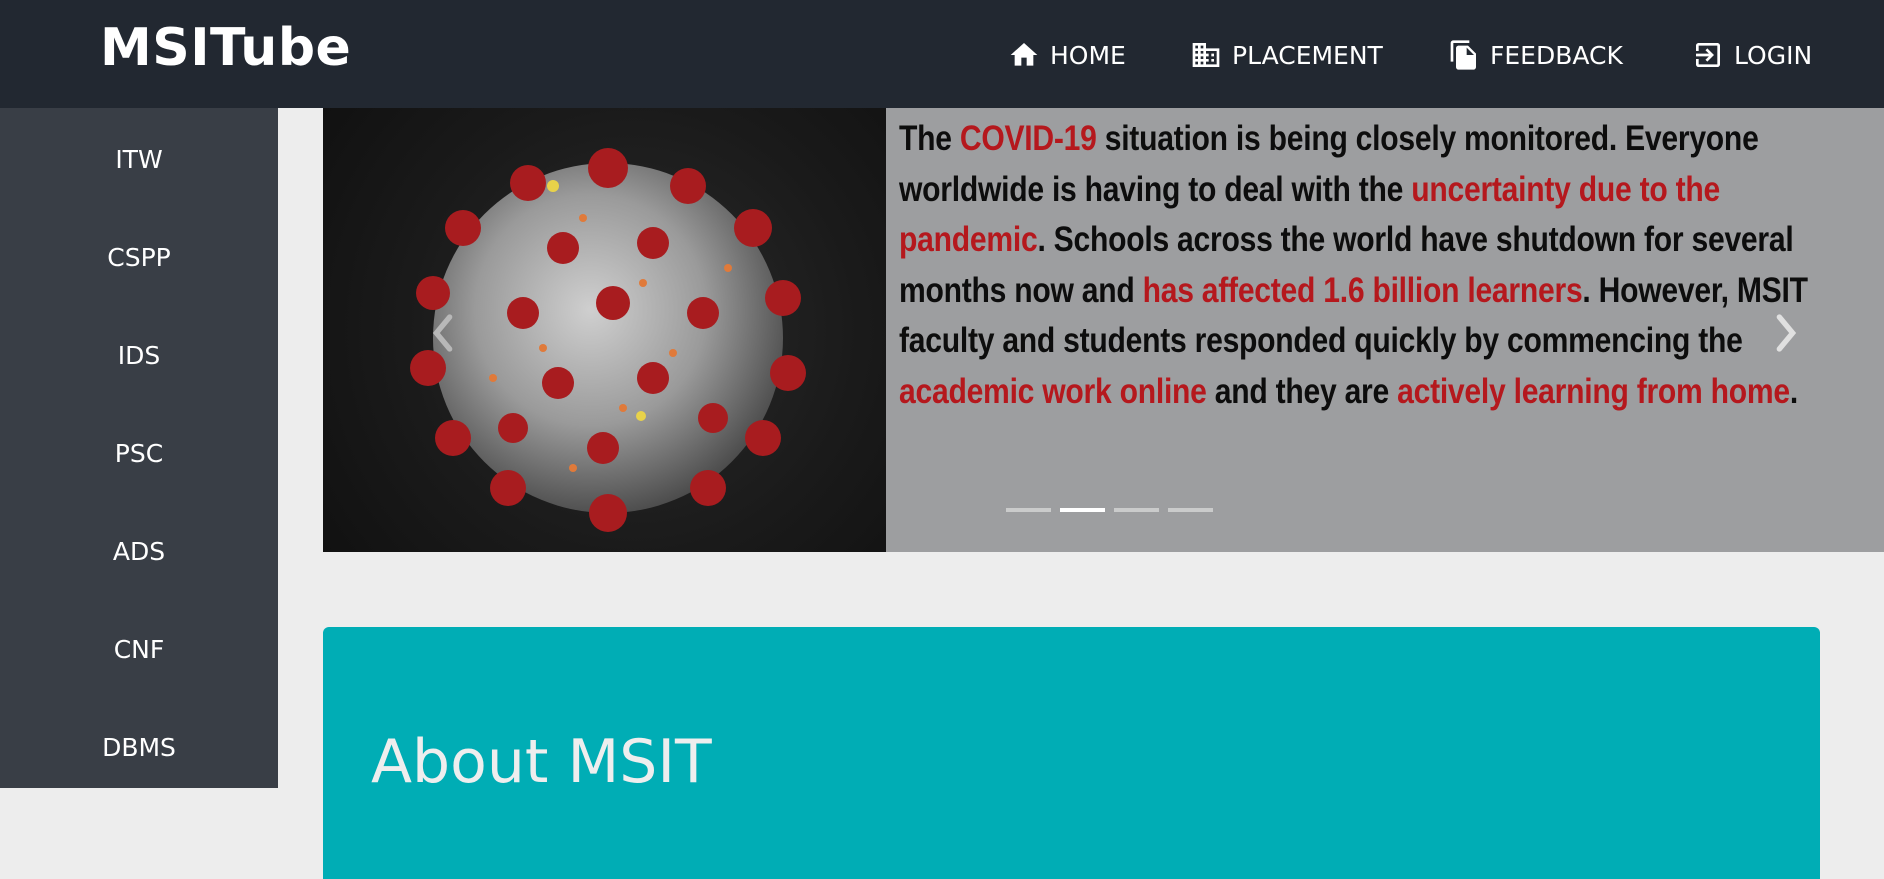  What do you see at coordinates (1556, 55) in the screenshot?
I see `nav-feedback-label: FEEDBACK` at bounding box center [1556, 55].